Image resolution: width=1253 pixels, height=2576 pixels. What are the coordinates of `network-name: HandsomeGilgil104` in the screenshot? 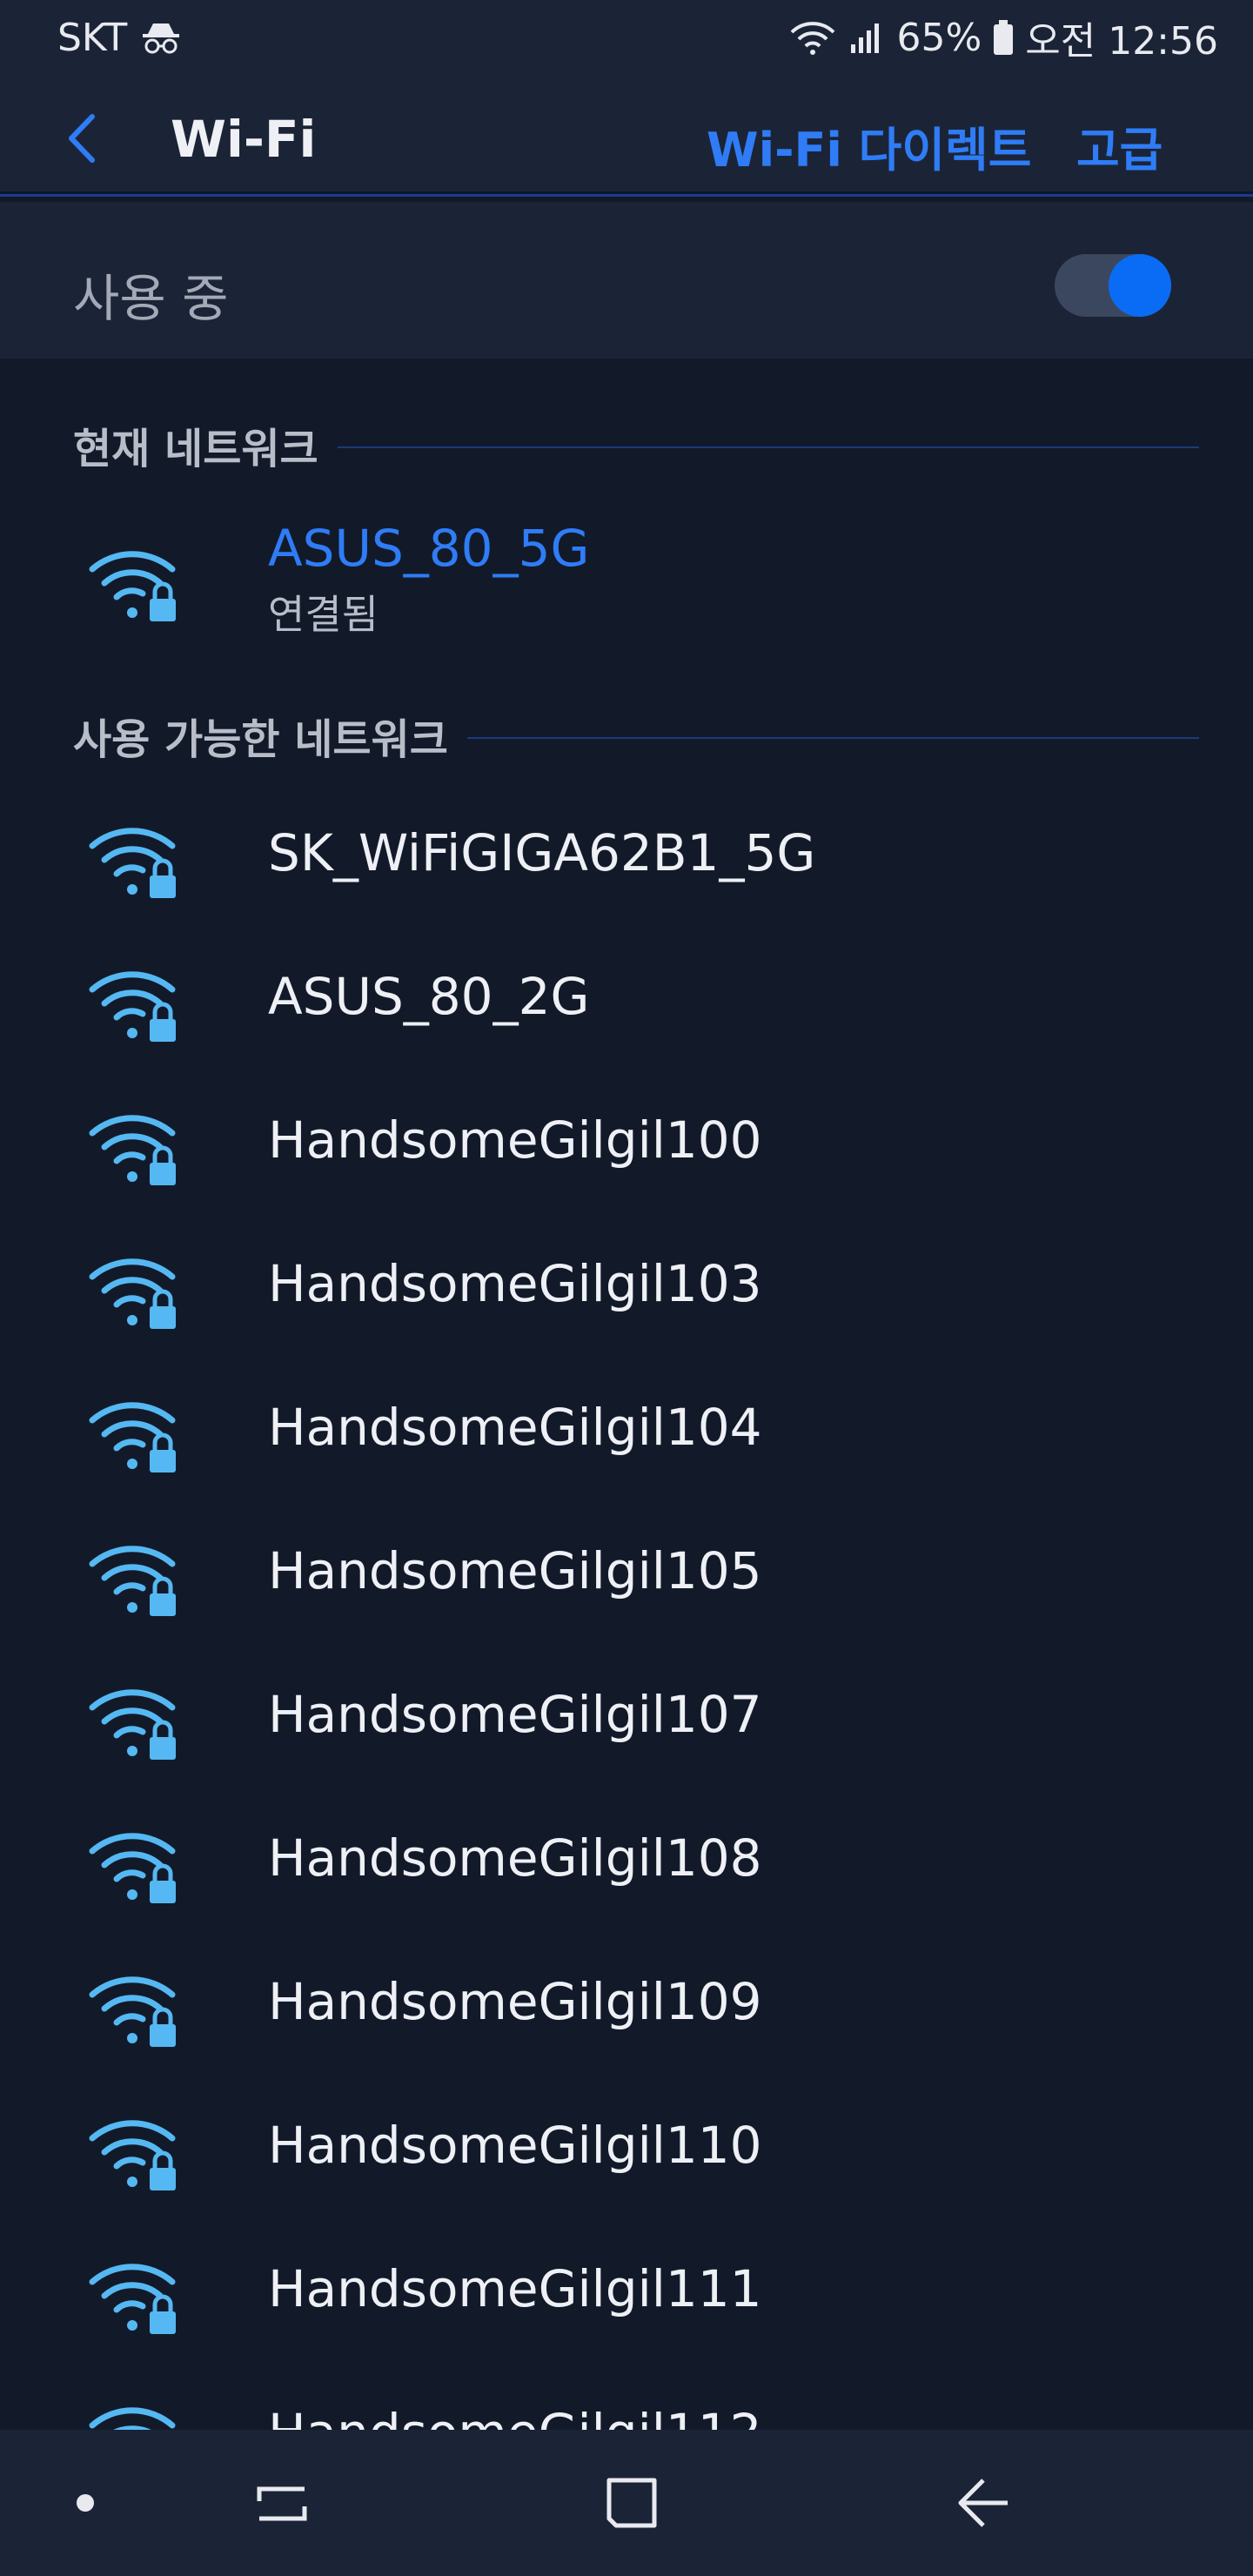 It's located at (515, 1427).